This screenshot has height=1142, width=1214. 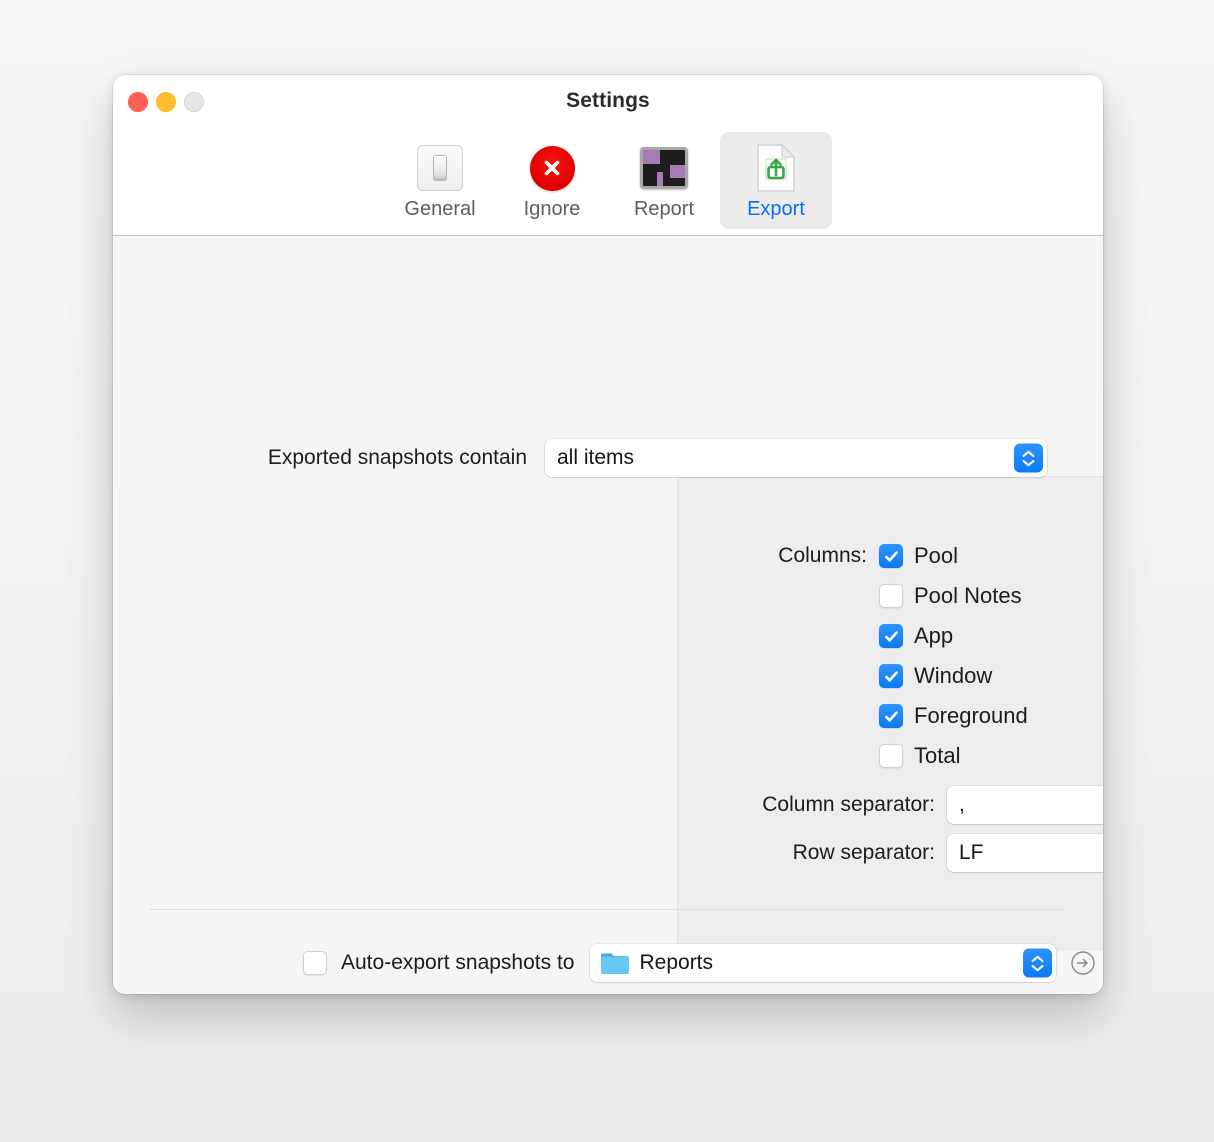 I want to click on checkbox-app, so click(x=891, y=636).